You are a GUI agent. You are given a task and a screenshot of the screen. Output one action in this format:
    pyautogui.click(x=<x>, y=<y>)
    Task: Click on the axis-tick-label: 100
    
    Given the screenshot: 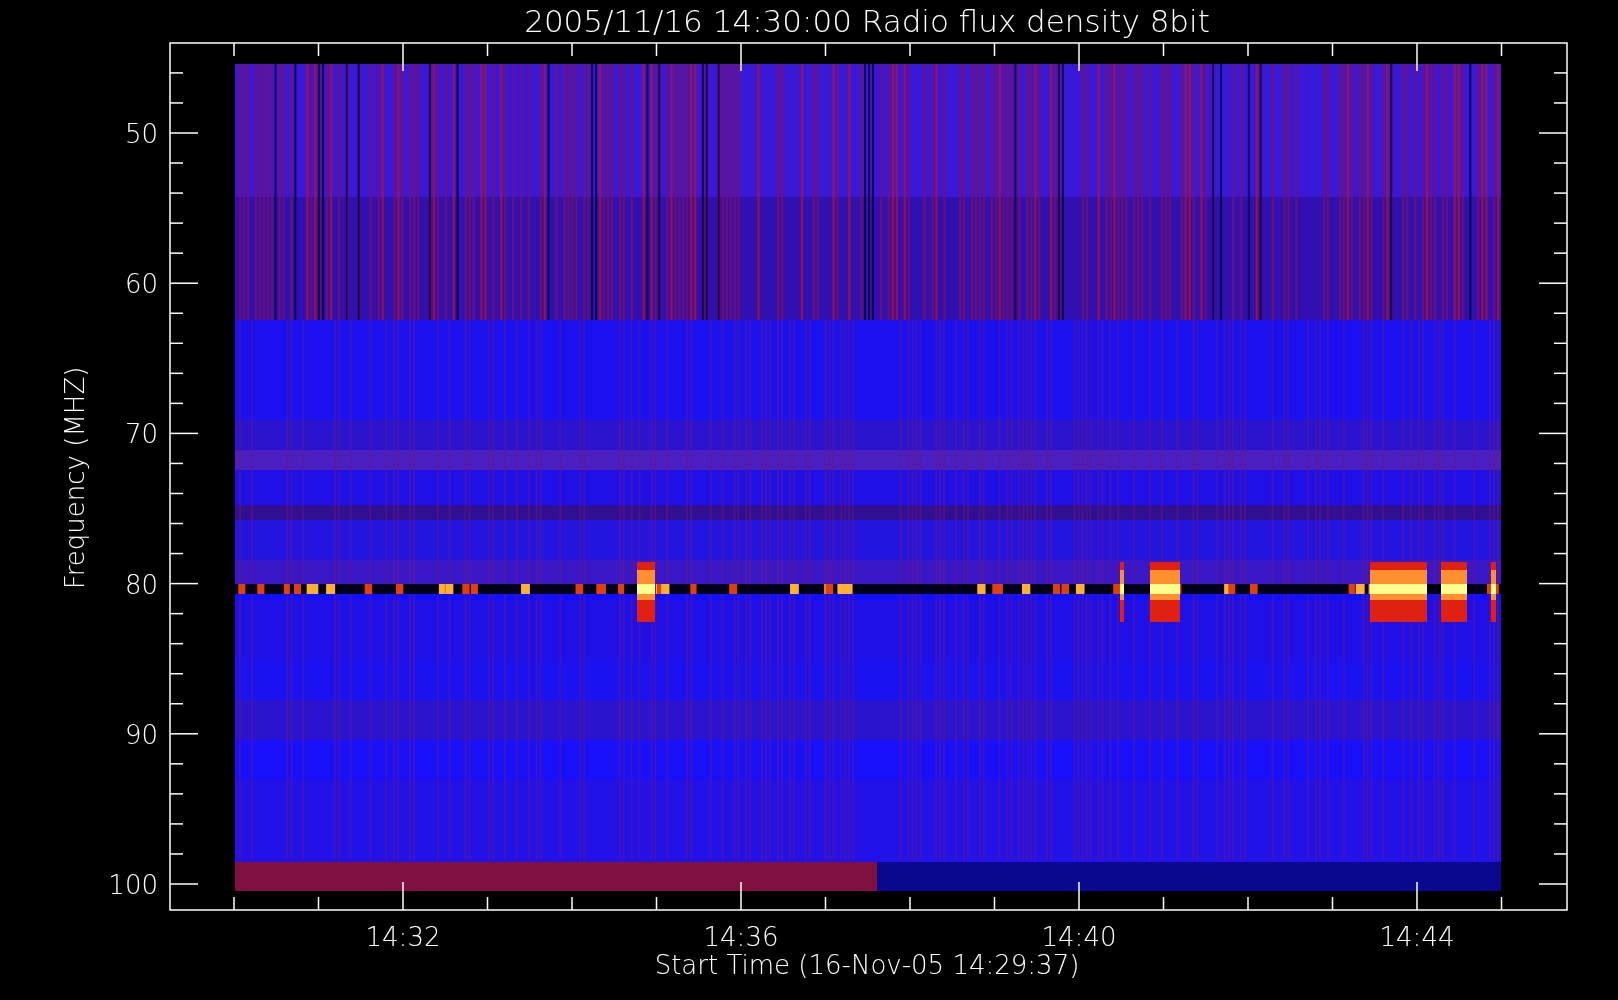 What is the action you would take?
    pyautogui.click(x=133, y=885)
    